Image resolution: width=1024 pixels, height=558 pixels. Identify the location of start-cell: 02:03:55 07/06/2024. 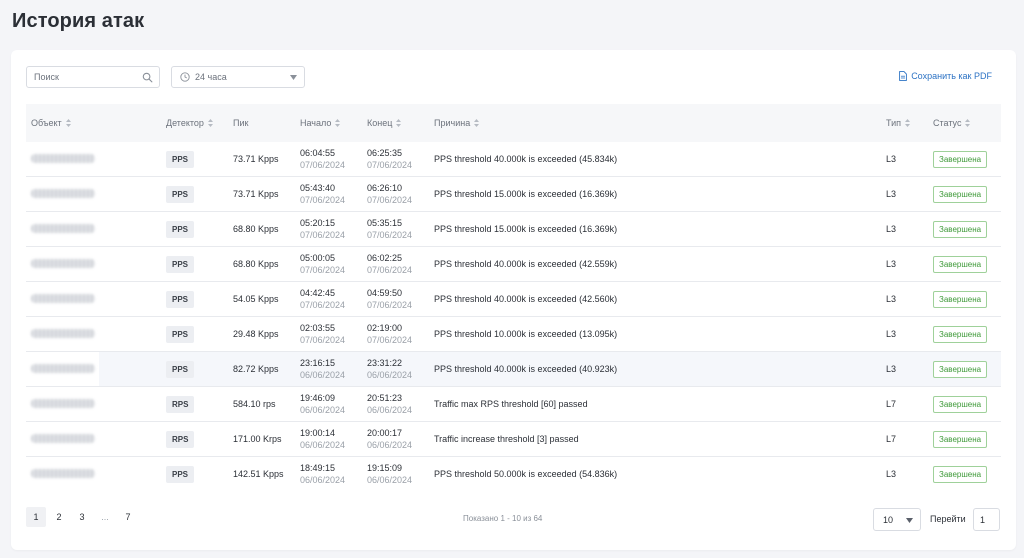
(323, 334).